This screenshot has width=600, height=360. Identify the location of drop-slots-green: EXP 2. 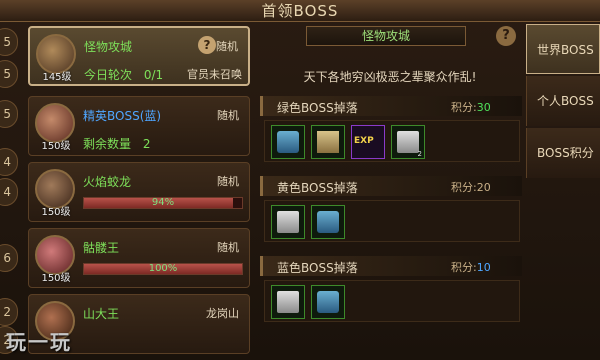
(392, 141).